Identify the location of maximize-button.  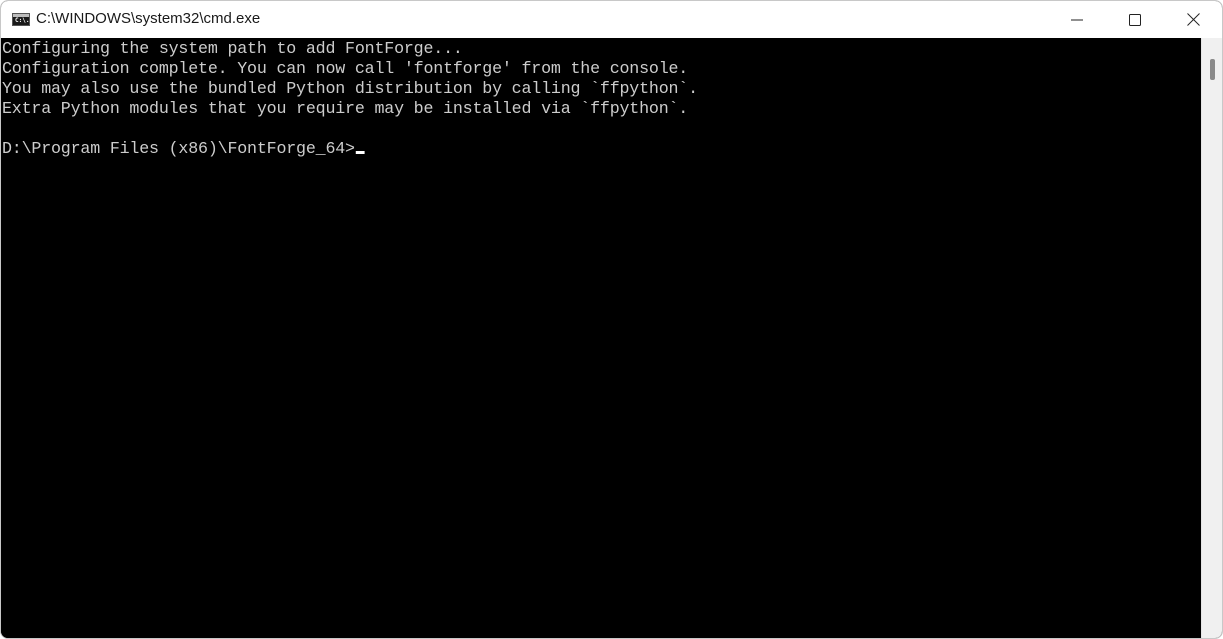
(1135, 19).